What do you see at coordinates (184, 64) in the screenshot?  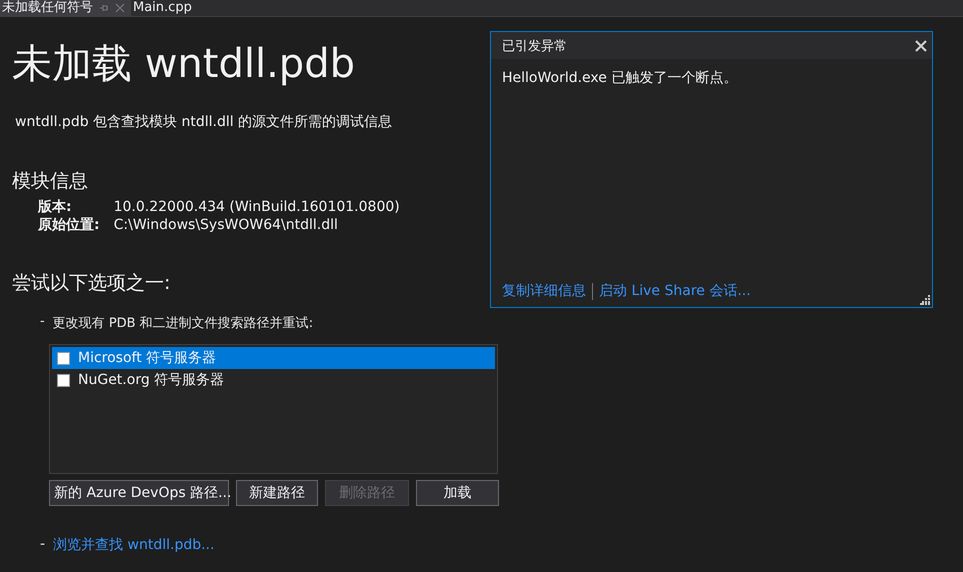 I see `page-title: 未加载 wntdll.pdb` at bounding box center [184, 64].